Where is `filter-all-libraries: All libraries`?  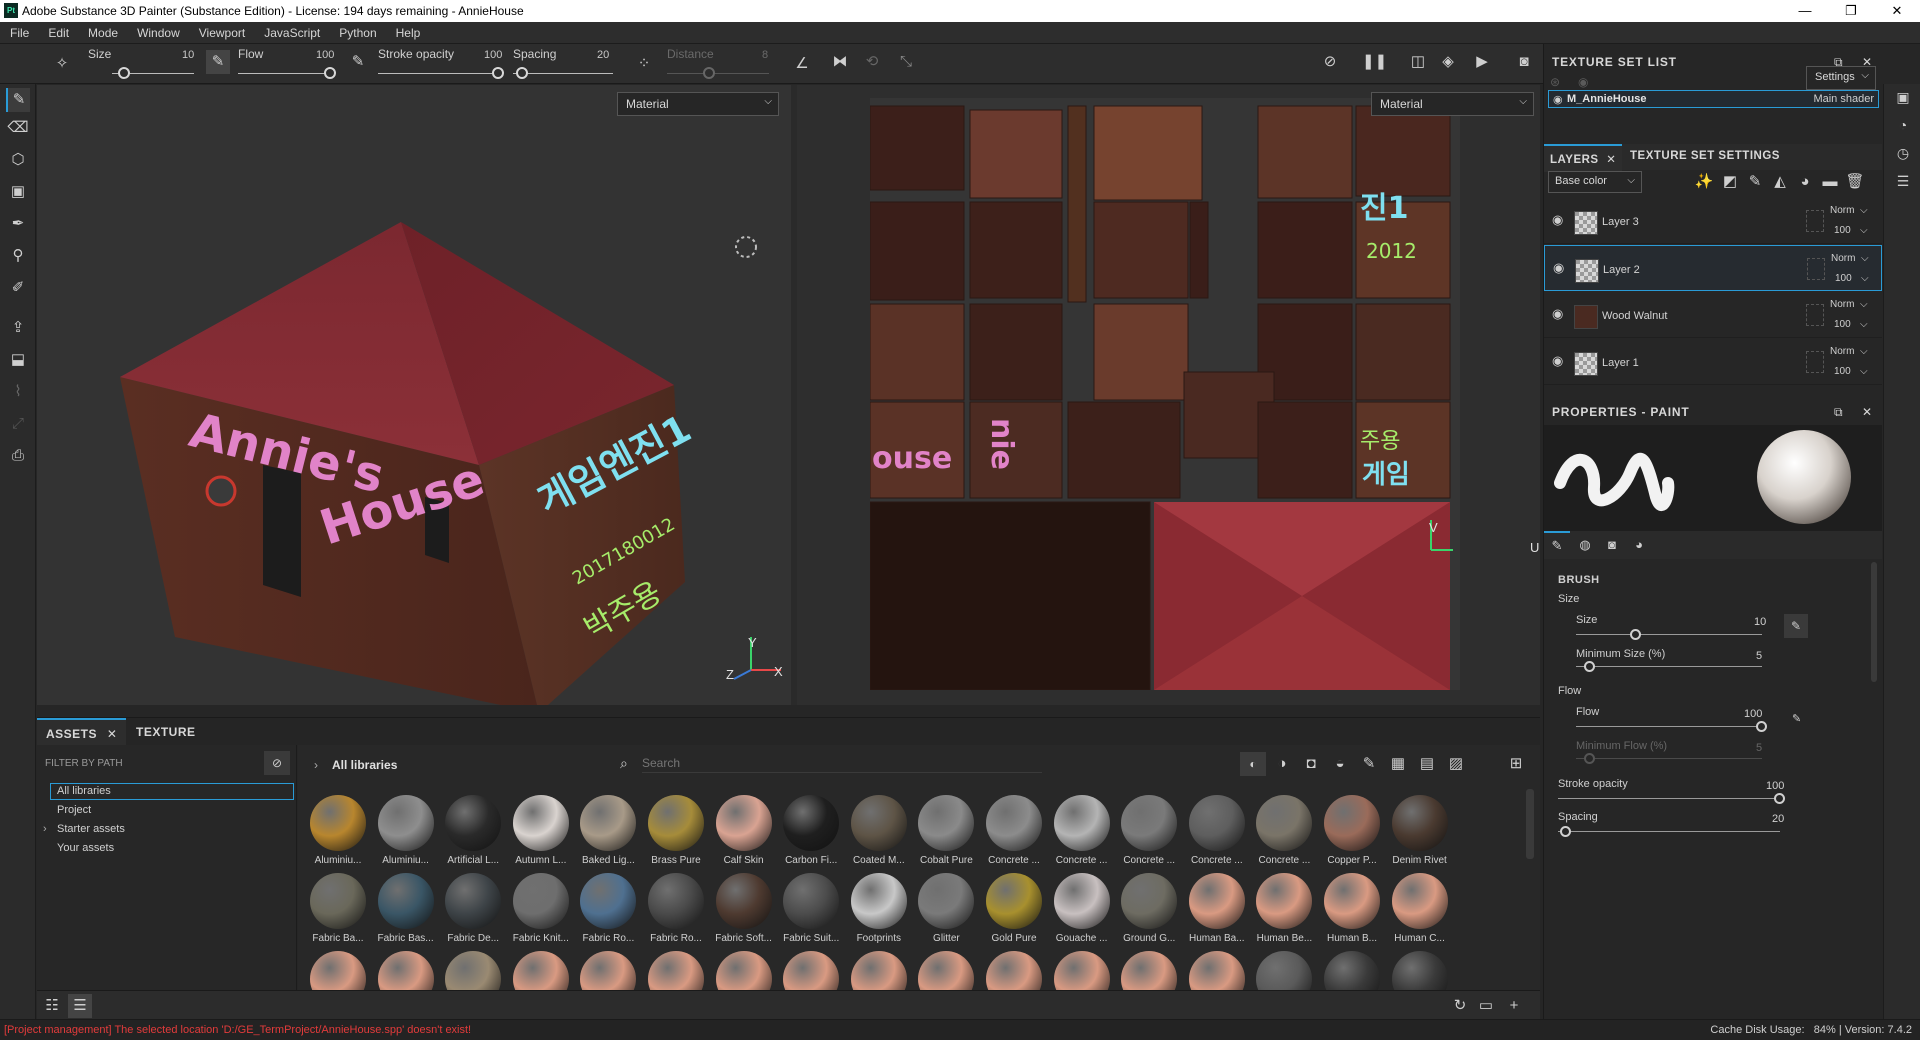 filter-all-libraries: All libraries is located at coordinates (84, 791).